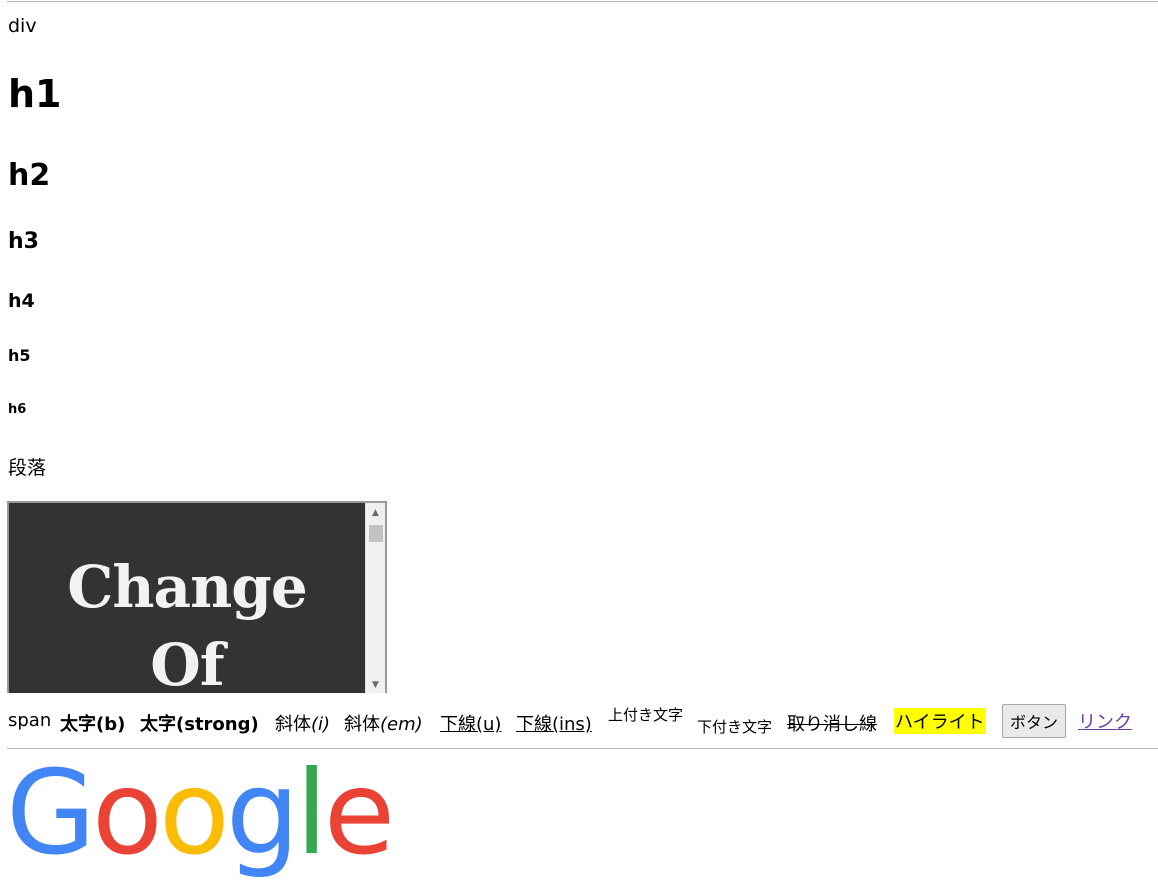 The width and height of the screenshot is (1158, 894). What do you see at coordinates (832, 724) in the screenshot?
I see `strikethrough-text: 取り消し線` at bounding box center [832, 724].